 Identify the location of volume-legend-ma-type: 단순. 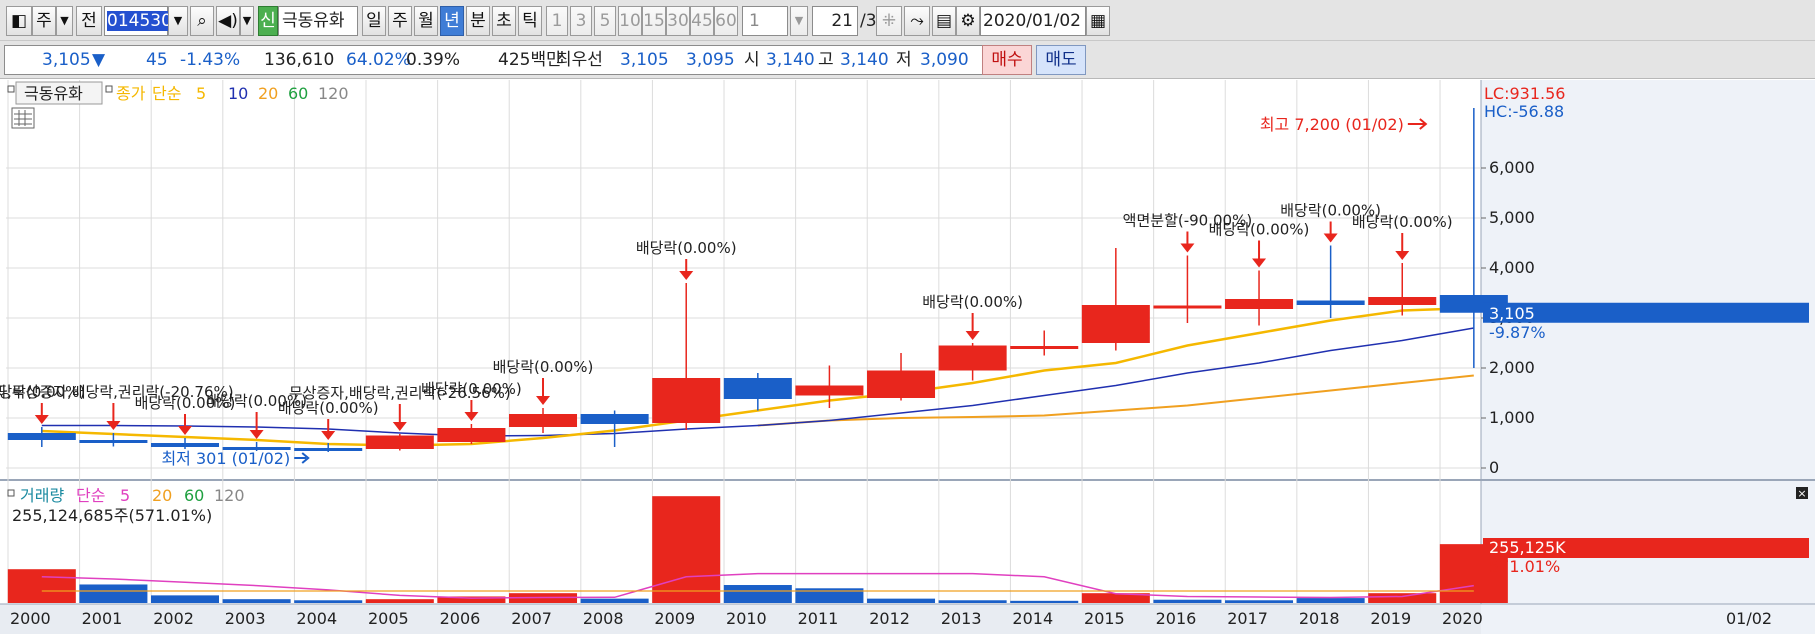
(90, 495).